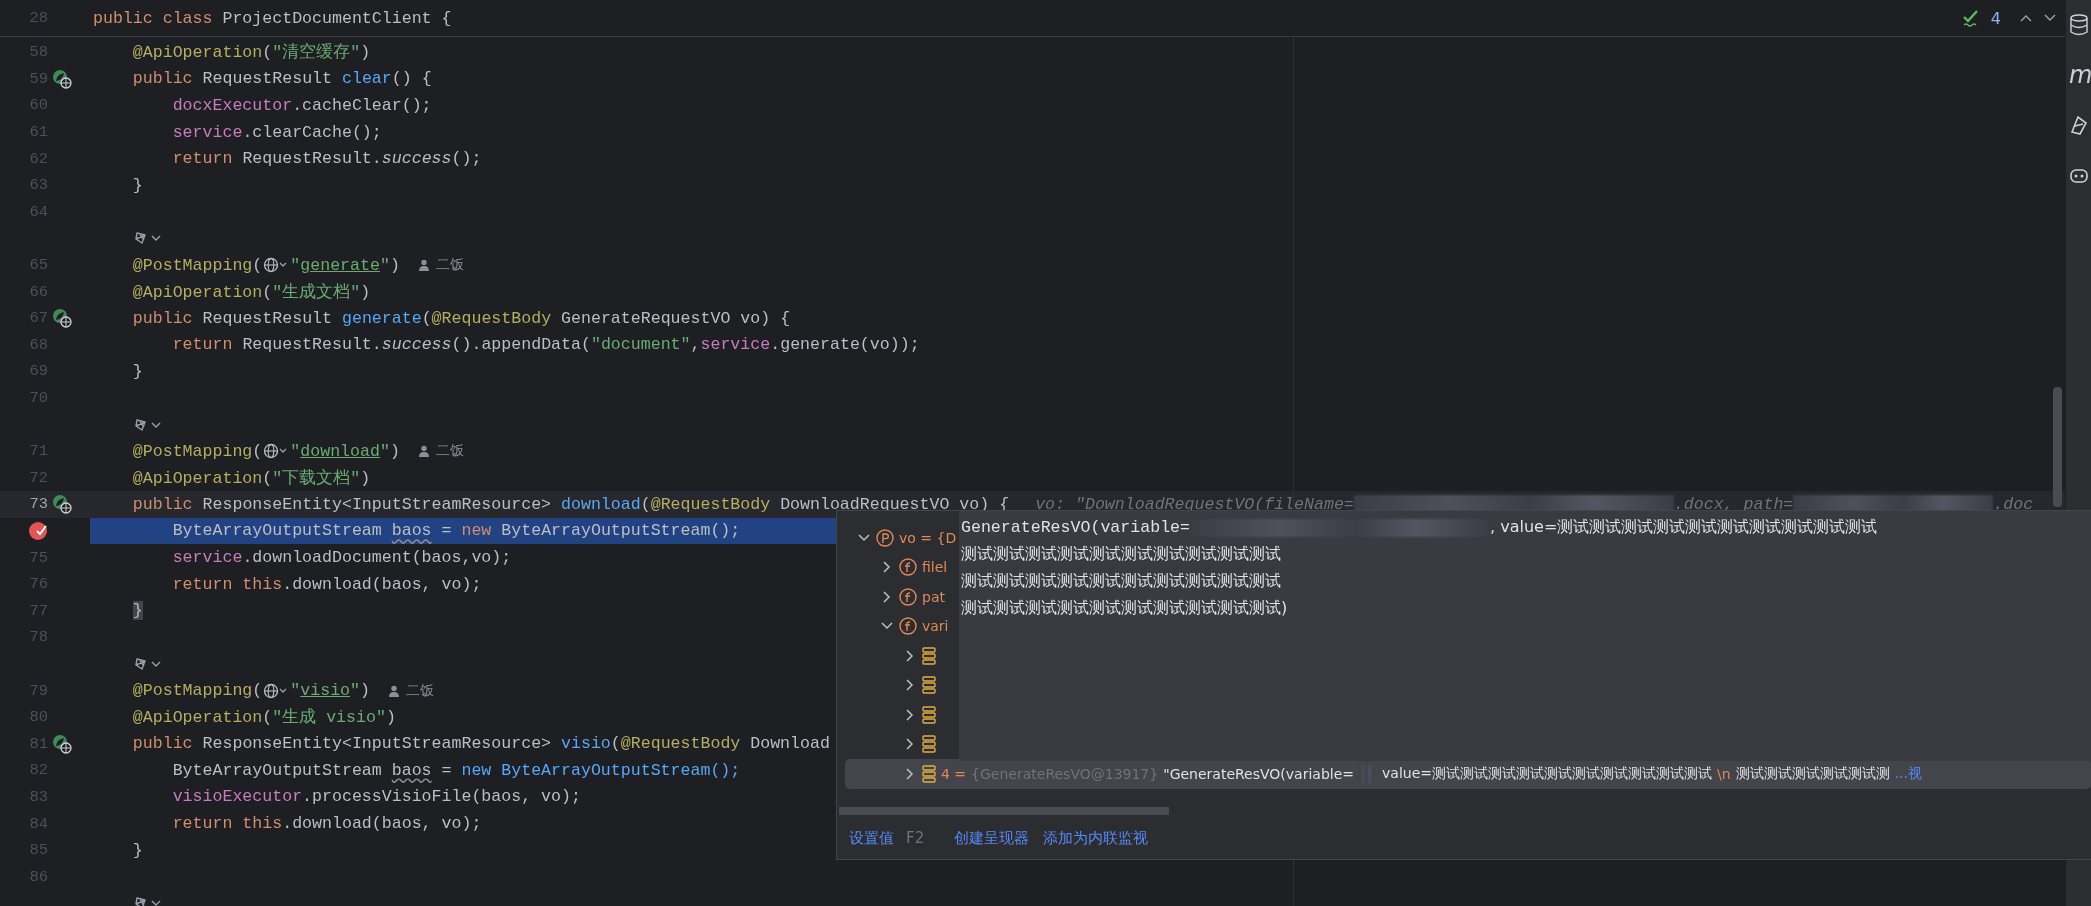  Describe the element at coordinates (1547, 773) in the screenshot. I see `variable-value: value=测试测试测试测试测试测试测试测试测试测试` at that location.